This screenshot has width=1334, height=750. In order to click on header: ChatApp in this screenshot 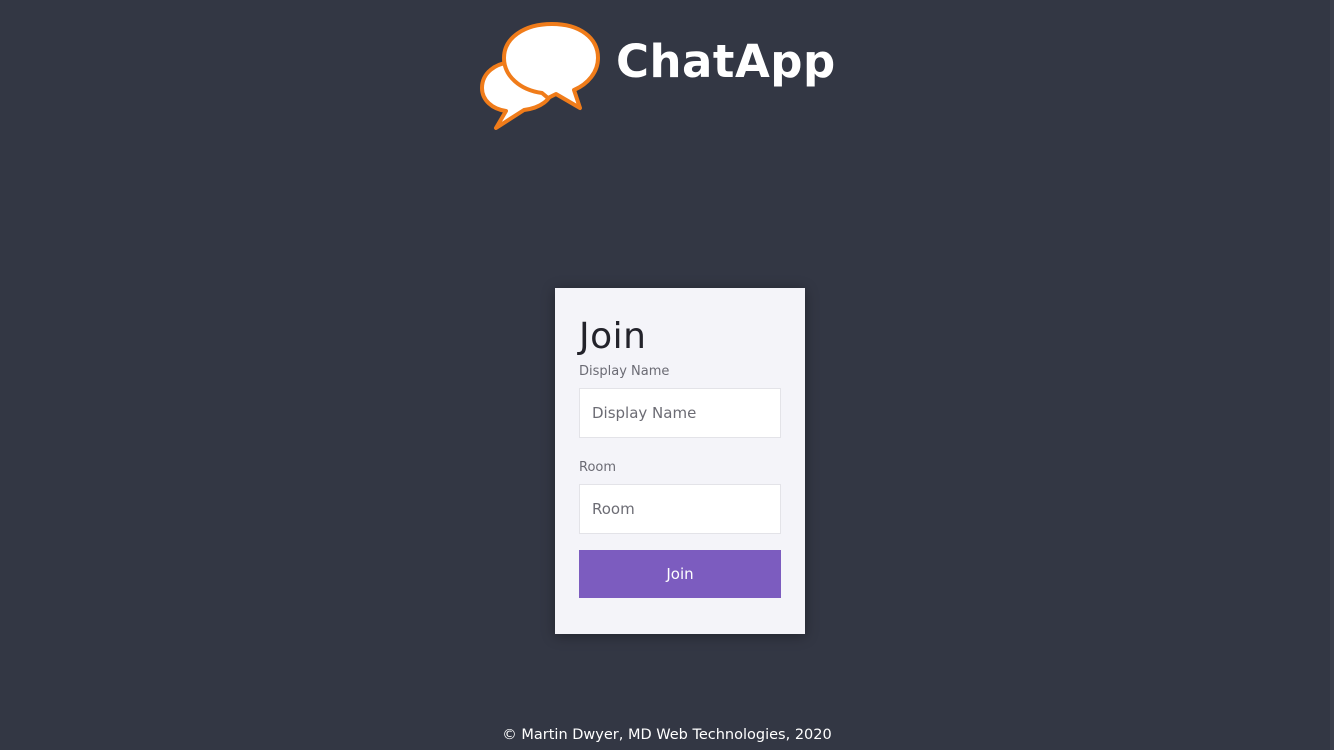, I will do `click(657, 76)`.